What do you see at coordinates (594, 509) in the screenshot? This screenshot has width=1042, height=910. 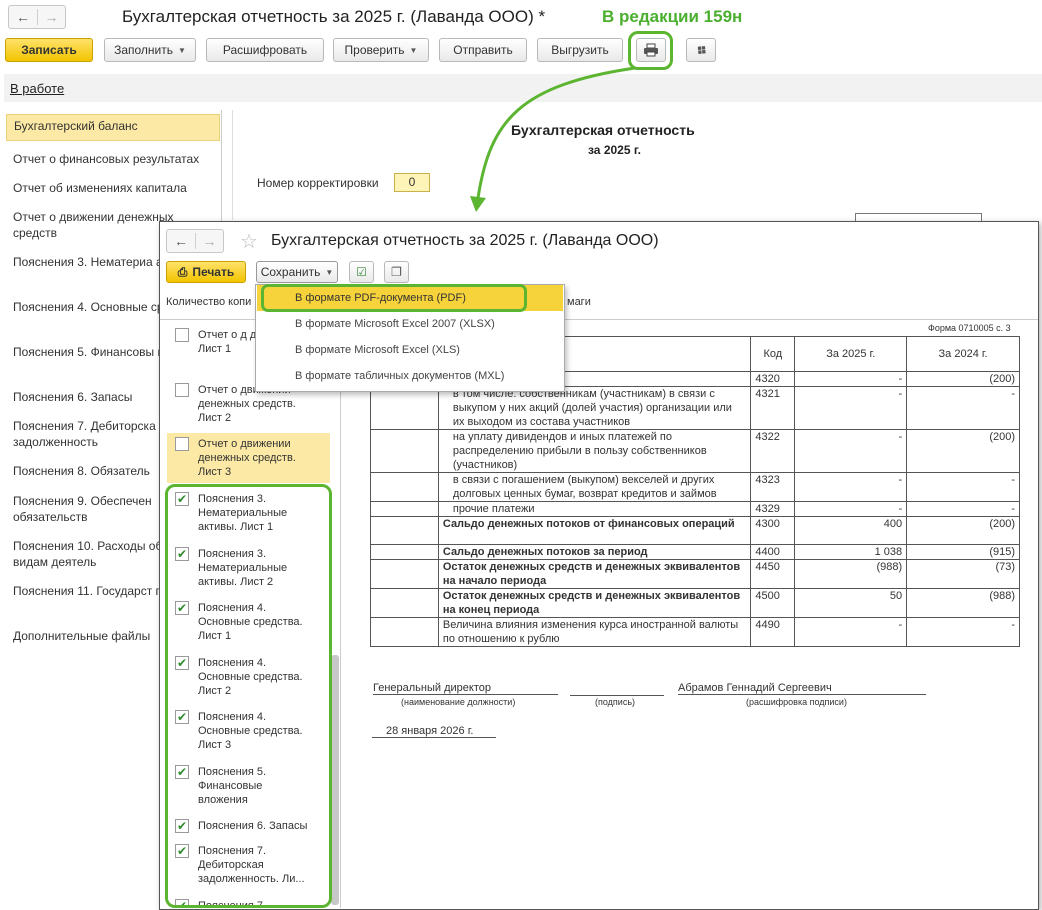 I see `name-cell: прочие платежи` at bounding box center [594, 509].